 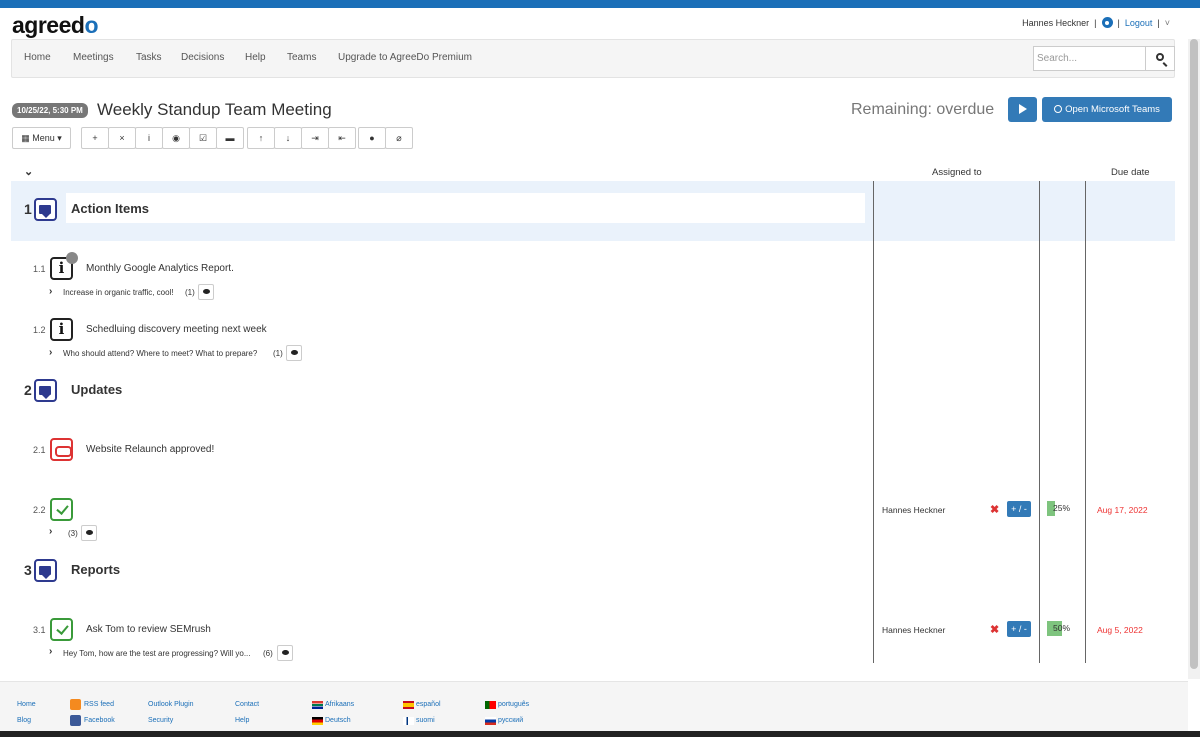 What do you see at coordinates (41, 138) in the screenshot?
I see `menu-dropdown-button: ▦ Menu ▾` at bounding box center [41, 138].